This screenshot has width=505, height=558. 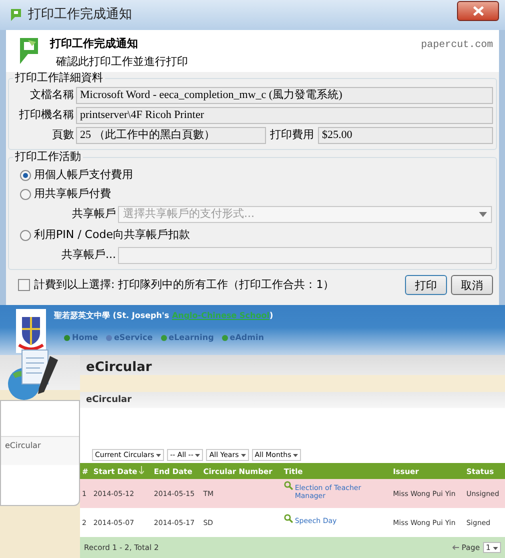 I want to click on readonly-field: Microsoft Word - eeca_completion_mw_c (風力發電系統), so click(x=284, y=95).